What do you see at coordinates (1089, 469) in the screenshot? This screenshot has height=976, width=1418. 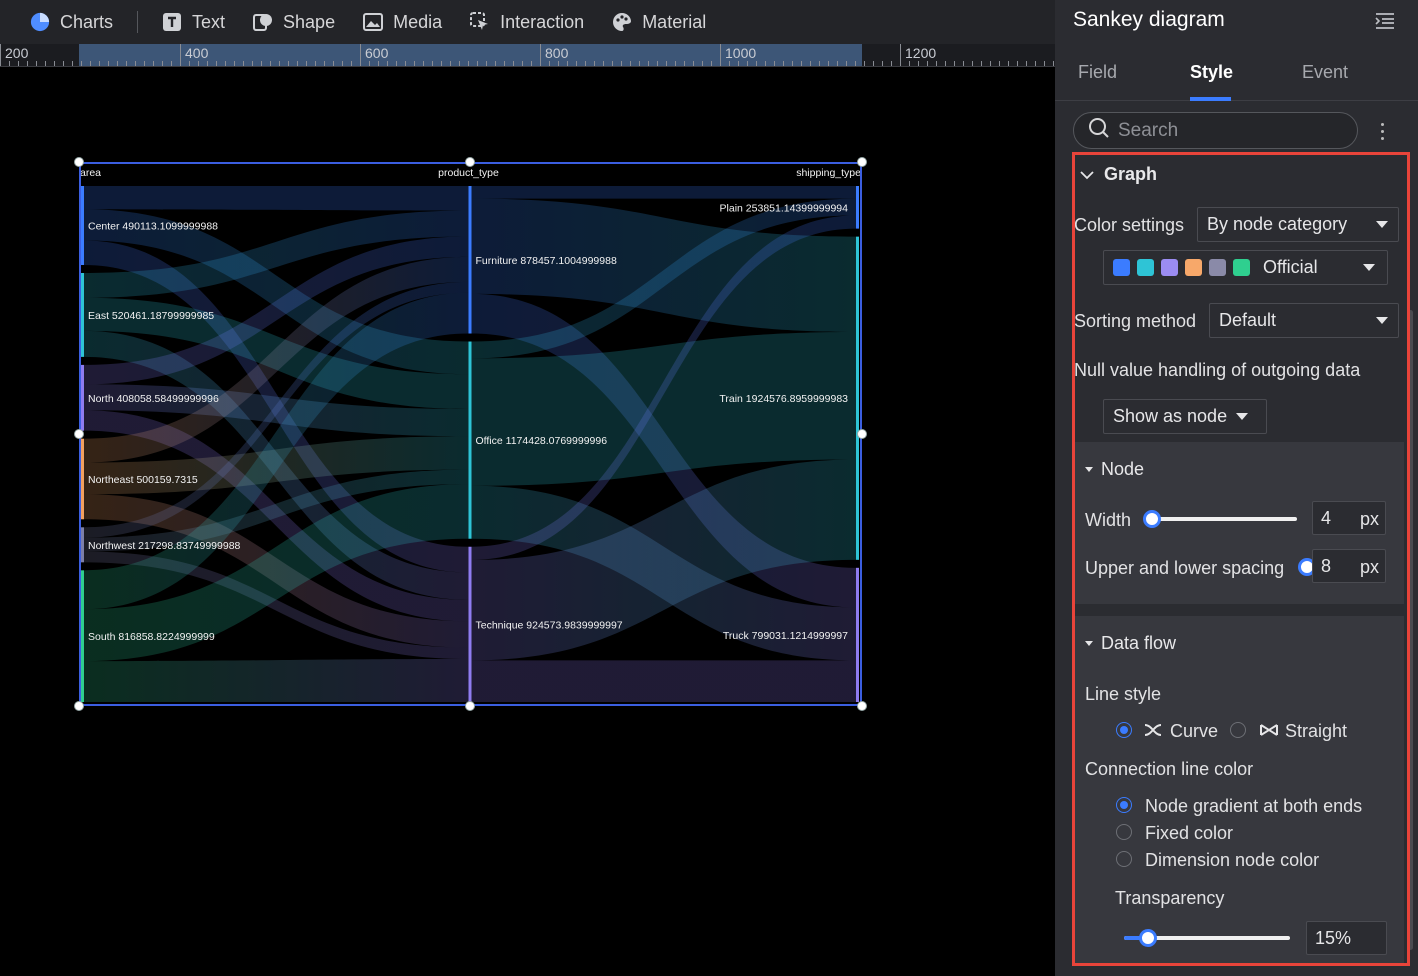 I see `caret-down-icon` at bounding box center [1089, 469].